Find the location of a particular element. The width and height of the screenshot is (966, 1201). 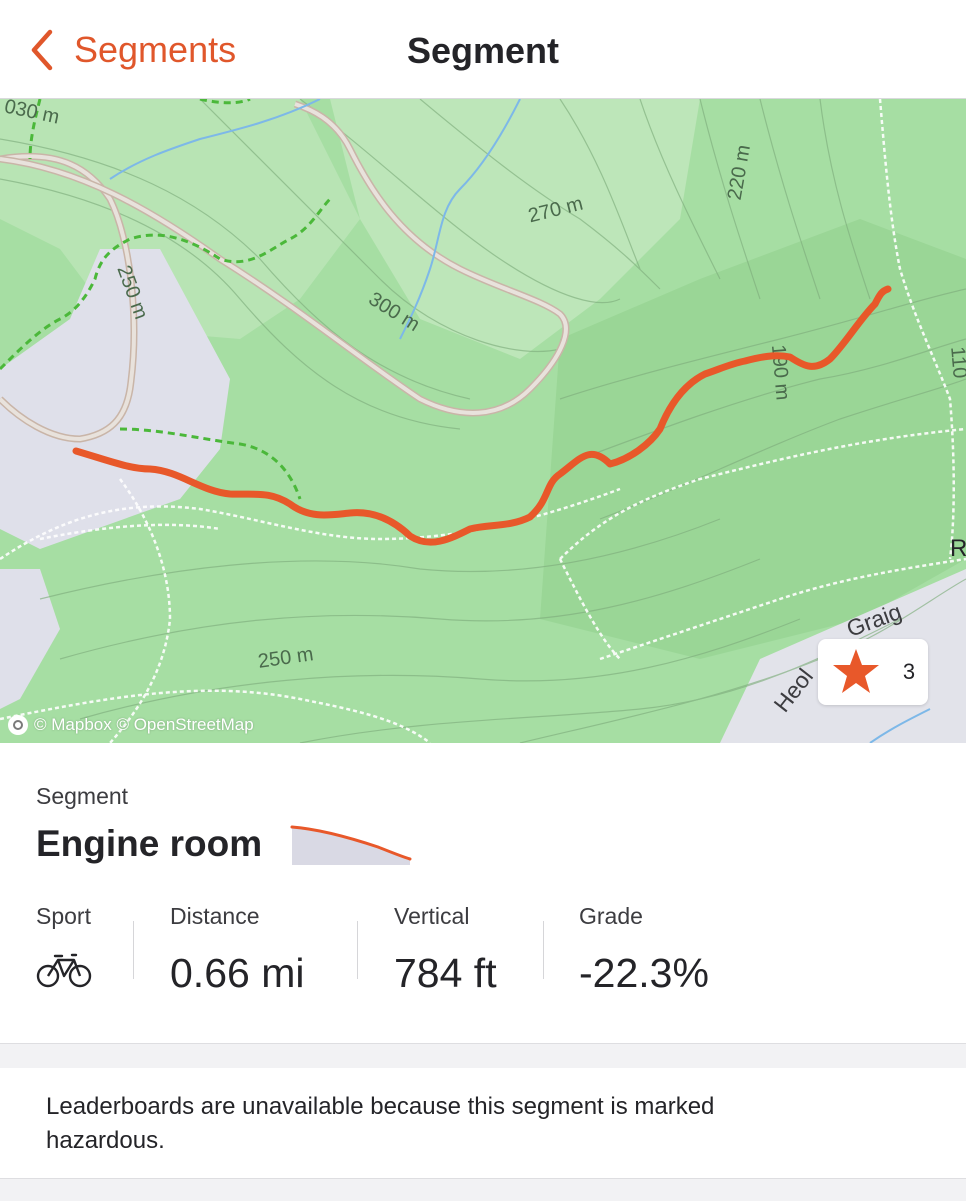

street-label: R is located at coordinates (958, 548).